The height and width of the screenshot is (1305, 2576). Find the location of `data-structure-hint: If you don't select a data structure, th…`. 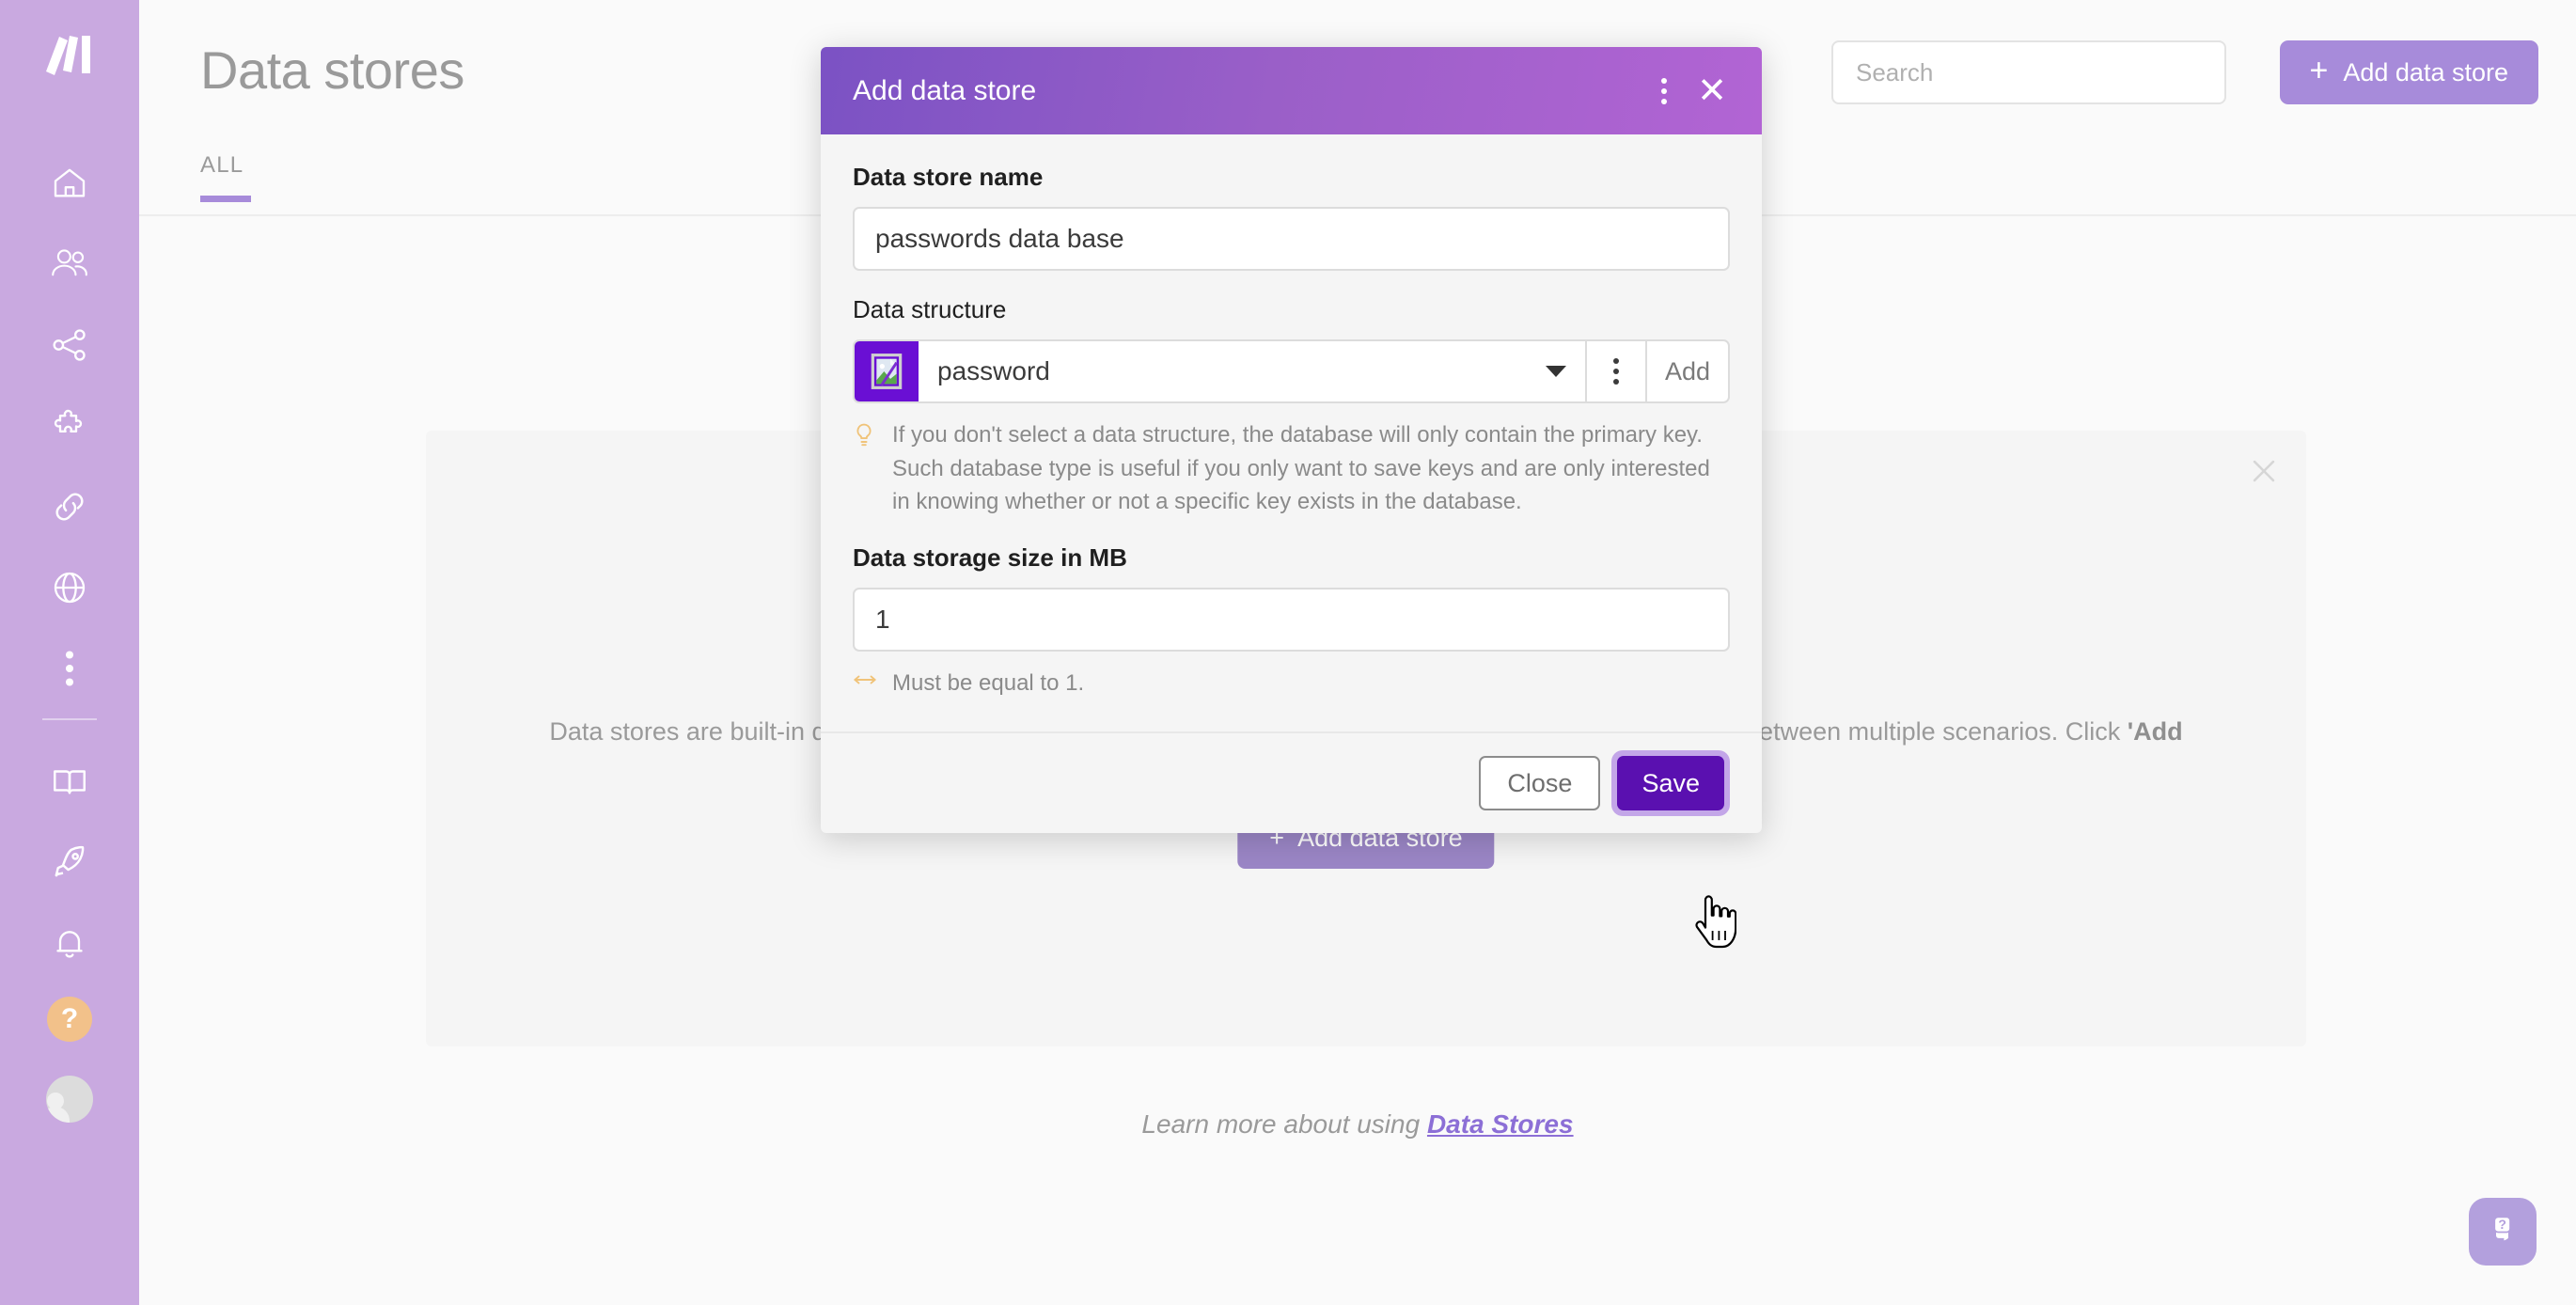

data-structure-hint: If you don't select a data structure, th… is located at coordinates (1292, 468).